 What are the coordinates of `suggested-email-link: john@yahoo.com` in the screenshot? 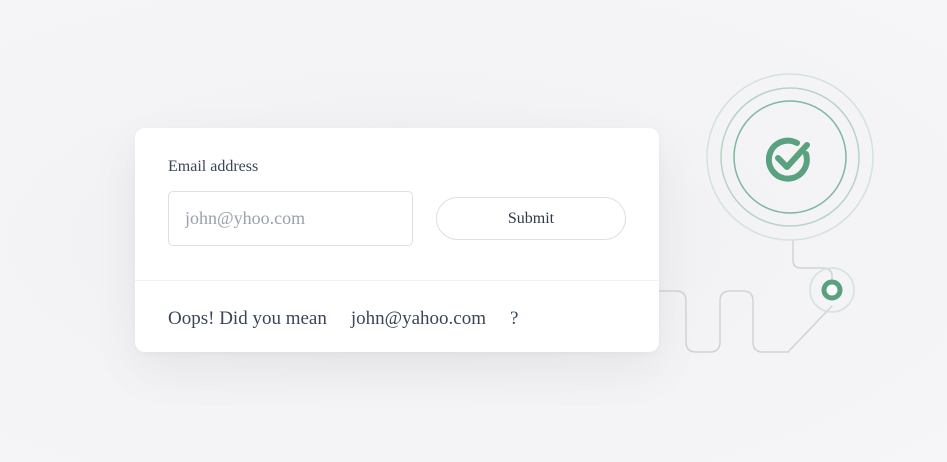 It's located at (418, 318).